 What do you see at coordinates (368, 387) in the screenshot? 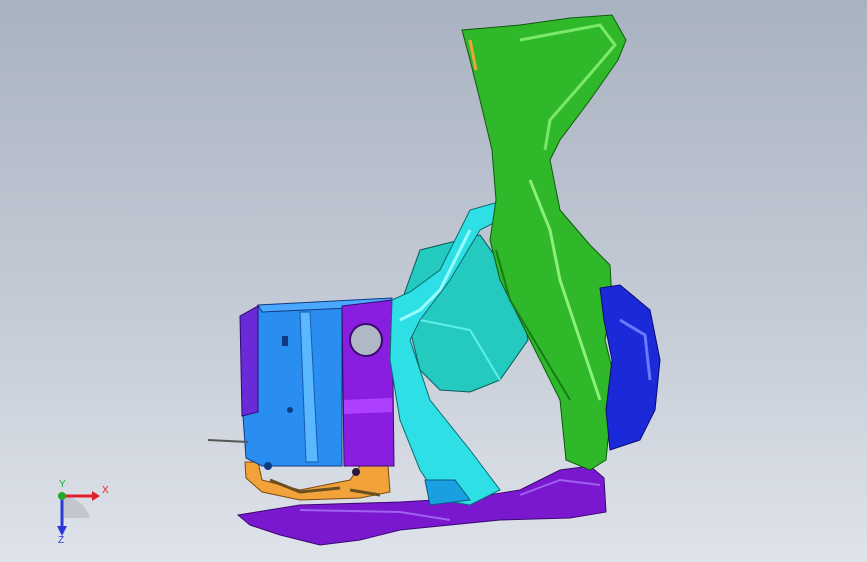
I see `purple-panel-part` at bounding box center [368, 387].